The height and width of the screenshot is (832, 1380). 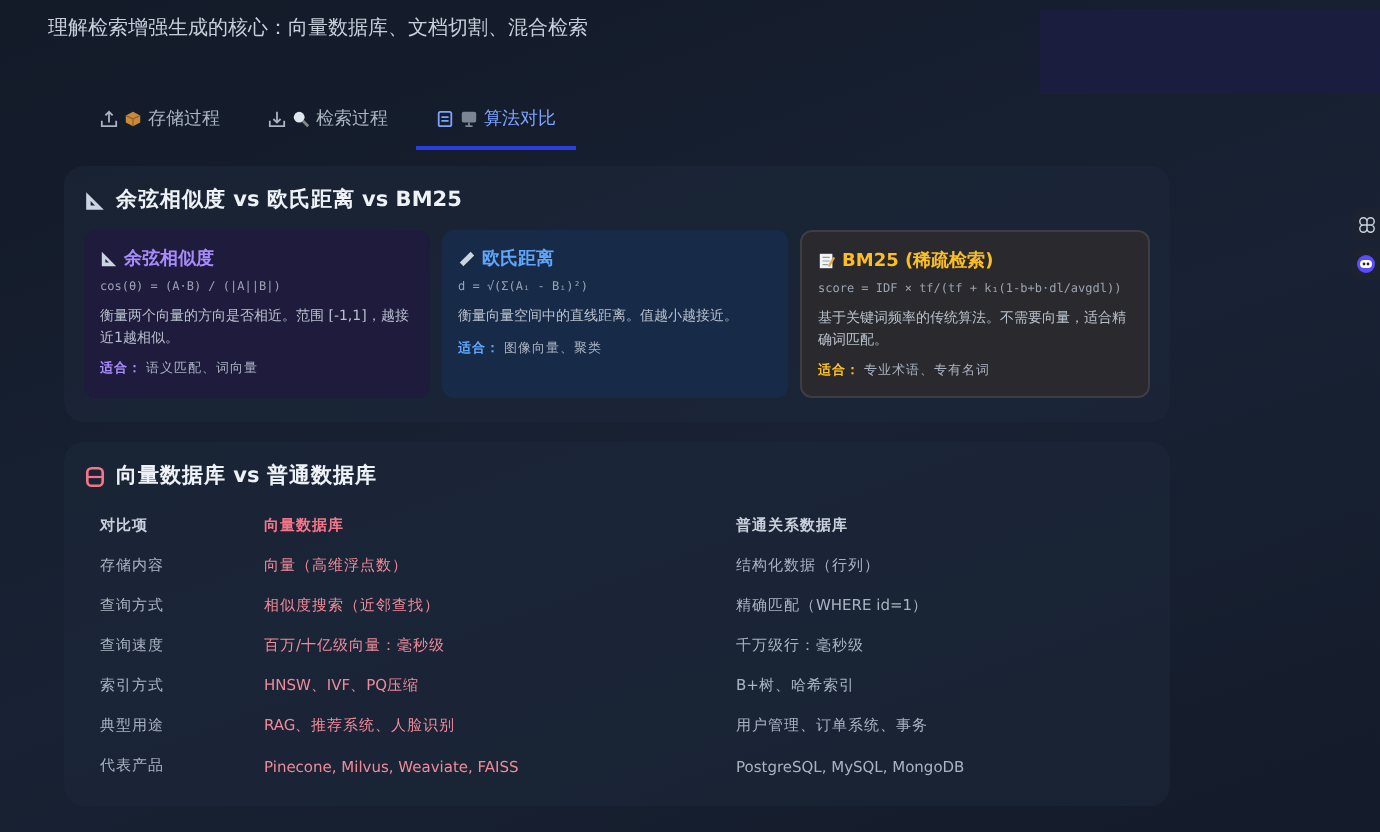 I want to click on box-icon, so click(x=133, y=119).